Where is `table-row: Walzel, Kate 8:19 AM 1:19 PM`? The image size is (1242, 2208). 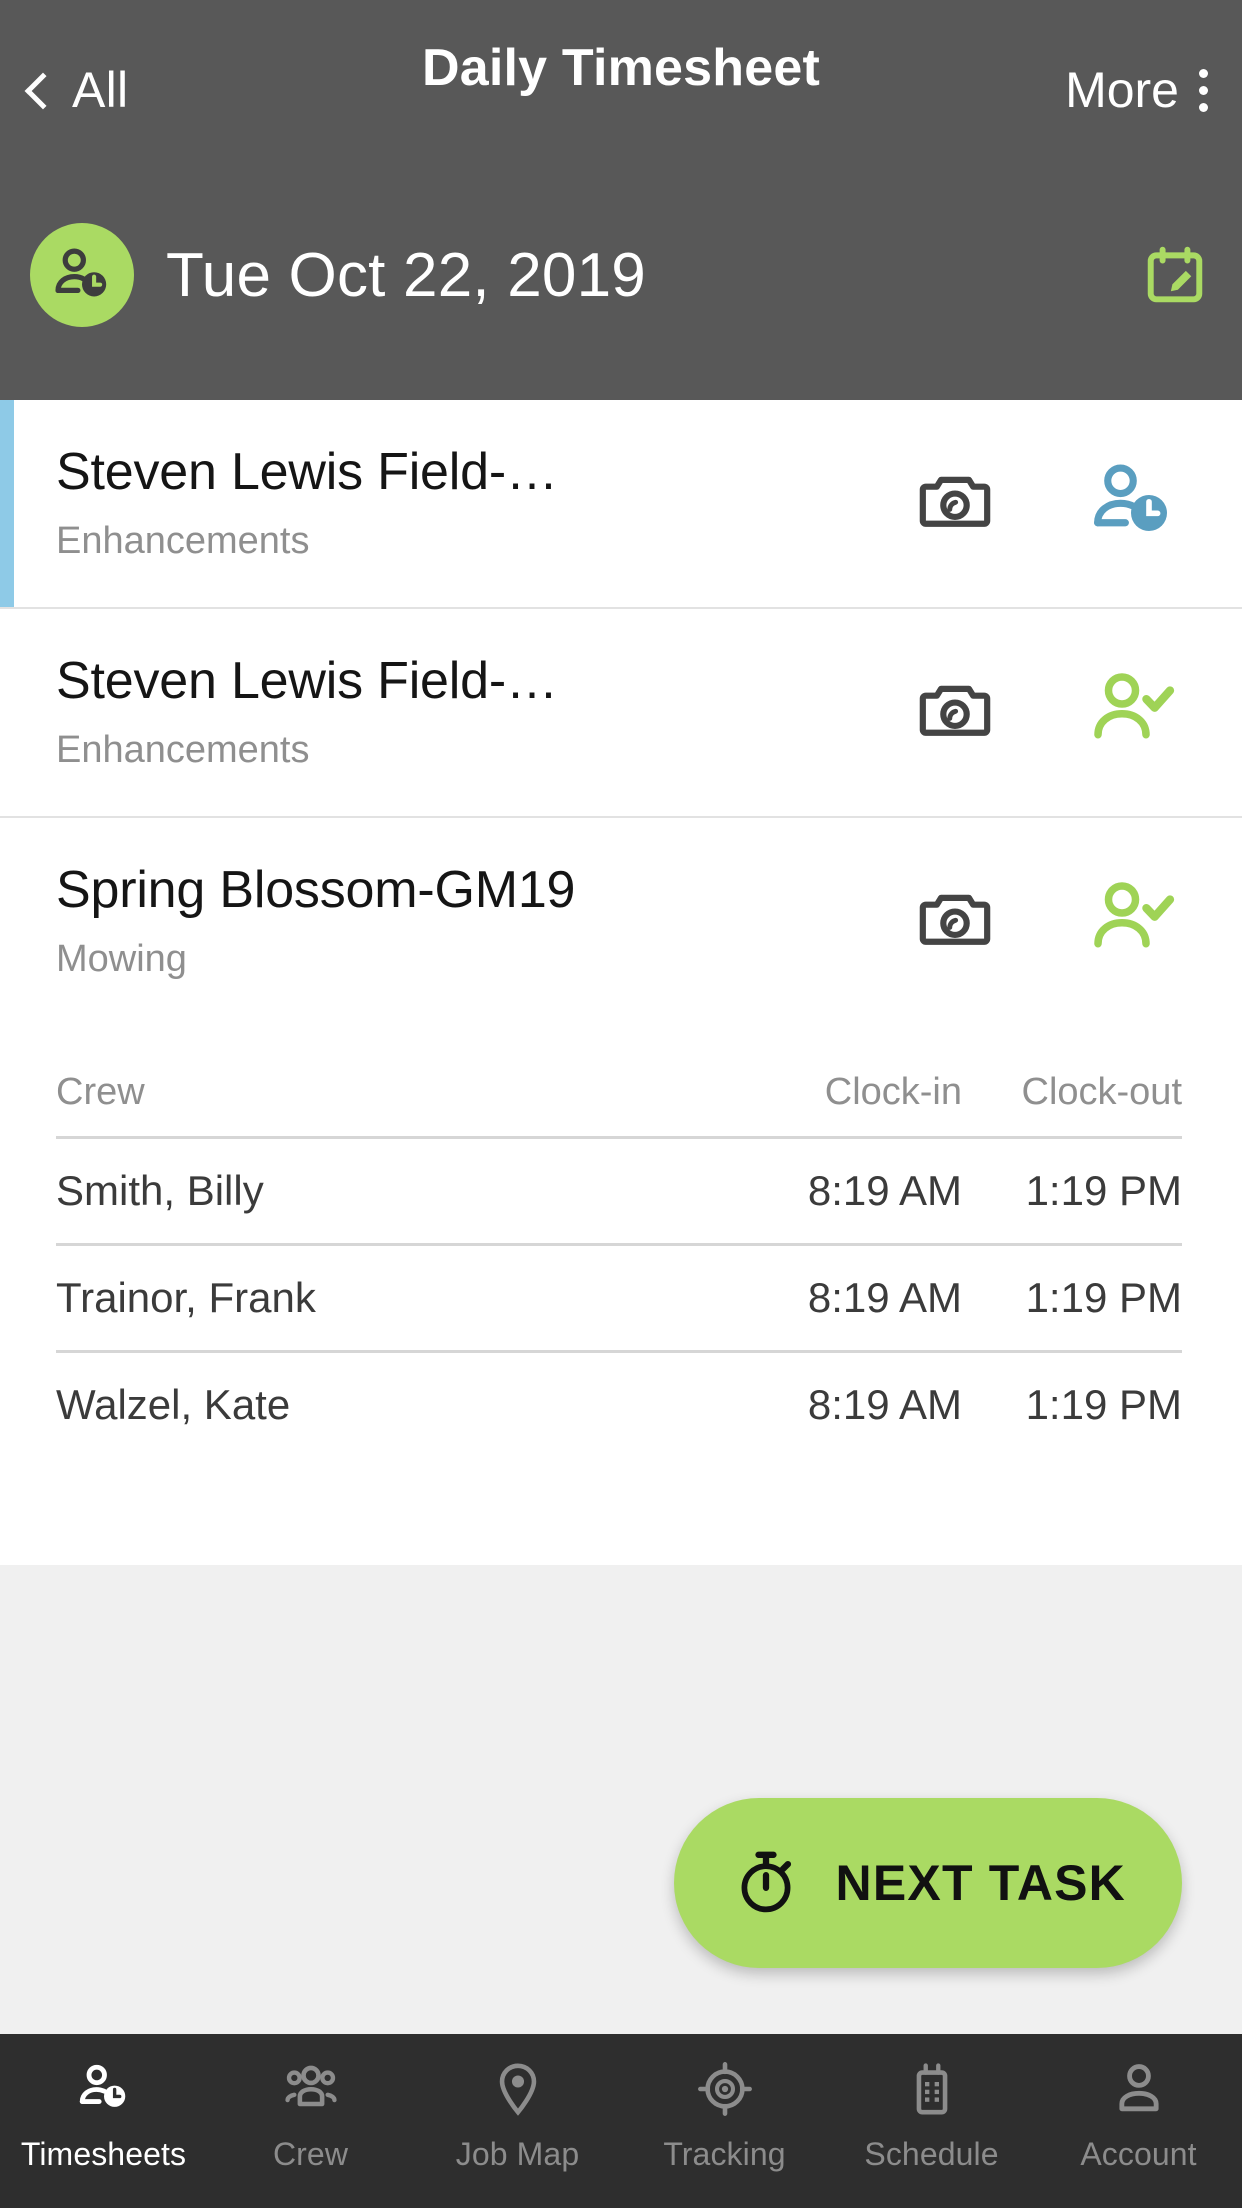
table-row: Walzel, Kate 8:19 AM 1:19 PM is located at coordinates (619, 1405).